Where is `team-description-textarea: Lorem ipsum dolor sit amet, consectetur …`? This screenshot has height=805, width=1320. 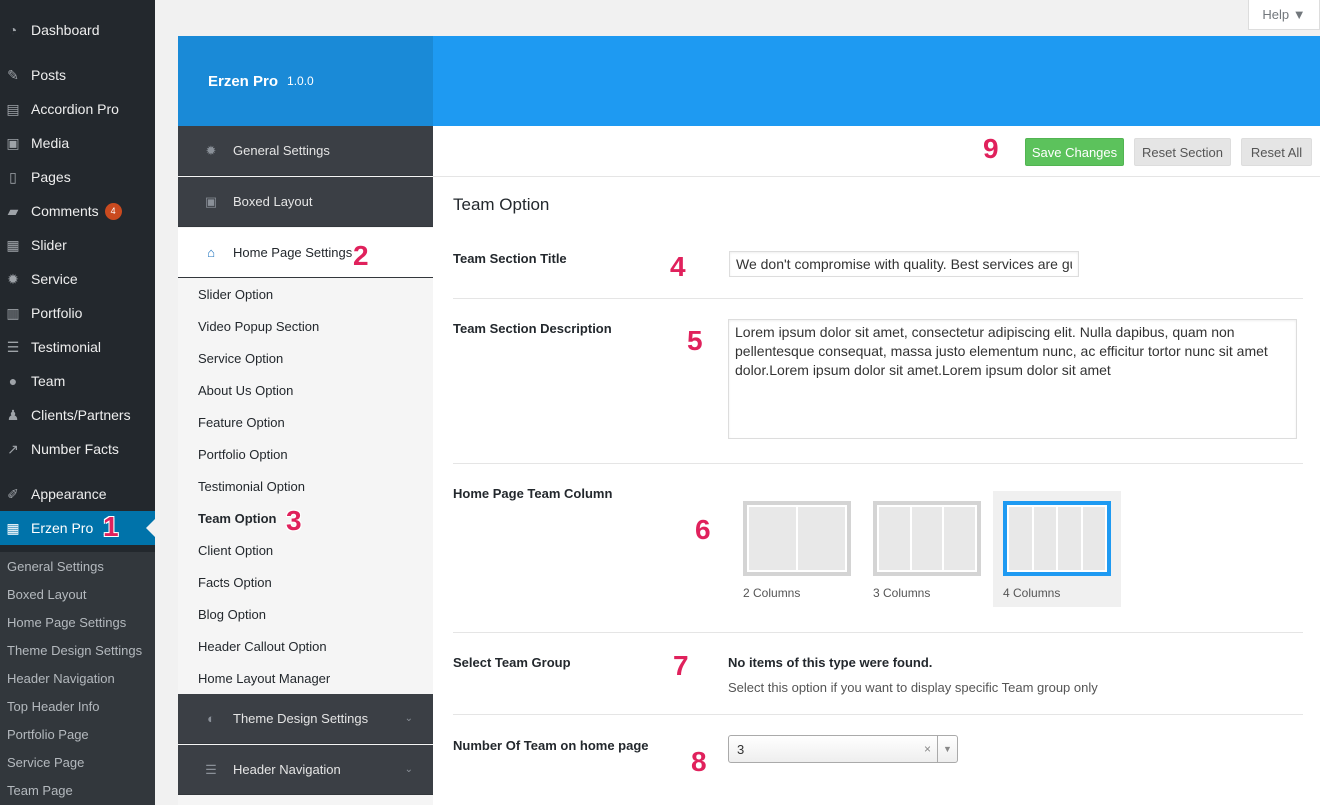 team-description-textarea: Lorem ipsum dolor sit amet, consectetur … is located at coordinates (1012, 379).